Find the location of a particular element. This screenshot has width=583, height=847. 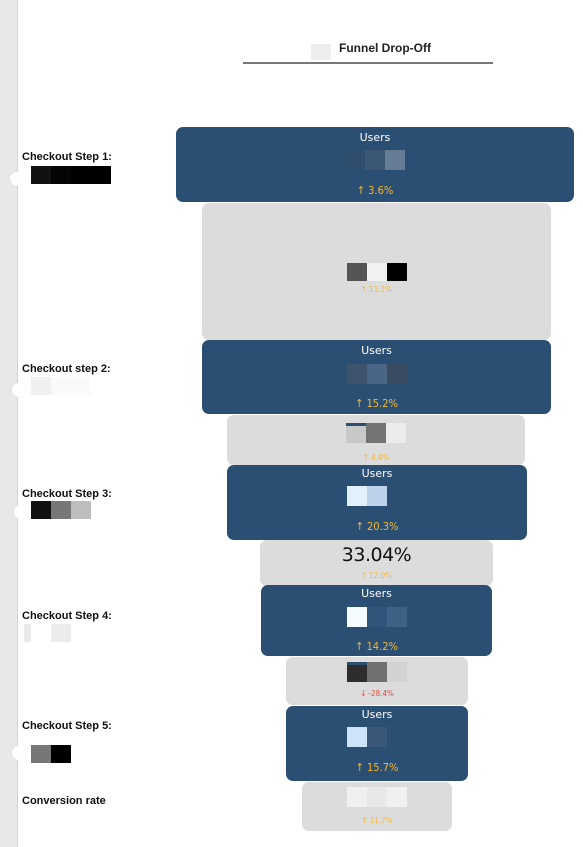

step-label-3: Checkout Step 3: is located at coordinates (67, 494).